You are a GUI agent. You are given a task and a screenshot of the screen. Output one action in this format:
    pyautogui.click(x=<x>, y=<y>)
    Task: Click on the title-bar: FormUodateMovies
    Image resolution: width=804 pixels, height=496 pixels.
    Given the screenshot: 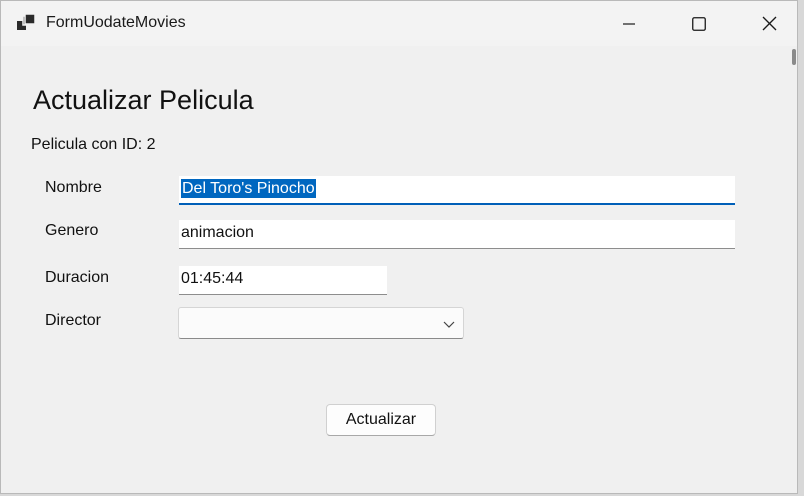 What is the action you would take?
    pyautogui.click(x=399, y=23)
    